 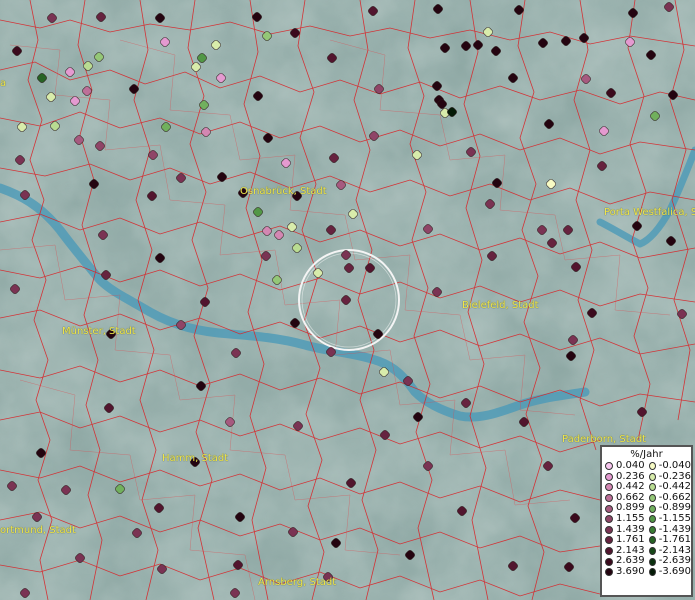 I want to click on city-label: Osnabrück, Stadt, so click(x=283, y=191).